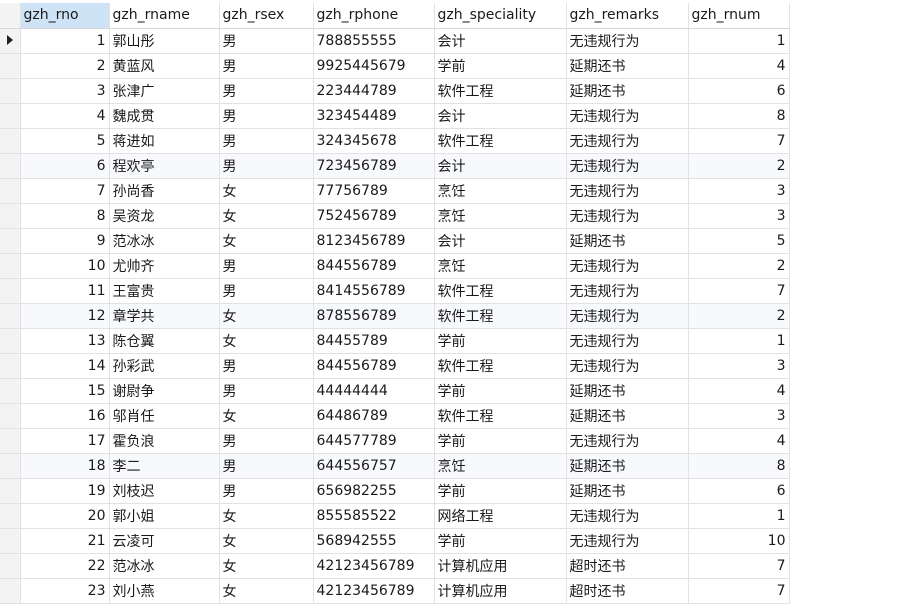 The image size is (915, 606). What do you see at coordinates (65, 116) in the screenshot?
I see `cell-gzh-rno: 4` at bounding box center [65, 116].